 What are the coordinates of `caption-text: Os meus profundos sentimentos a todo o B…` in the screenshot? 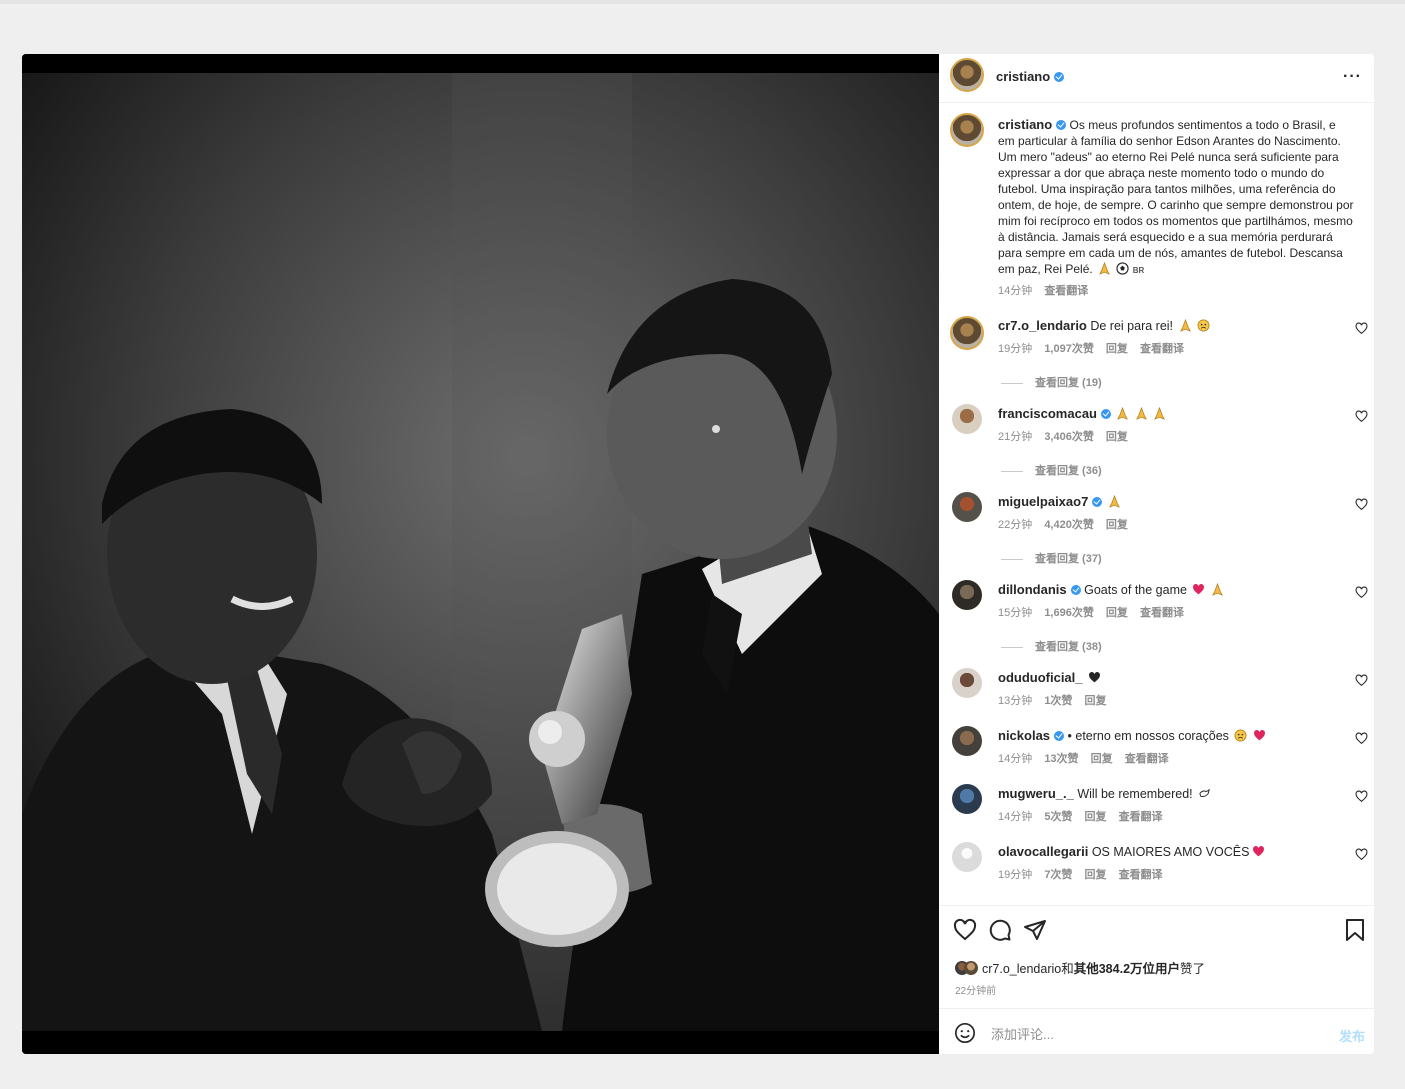 It's located at (1176, 197).